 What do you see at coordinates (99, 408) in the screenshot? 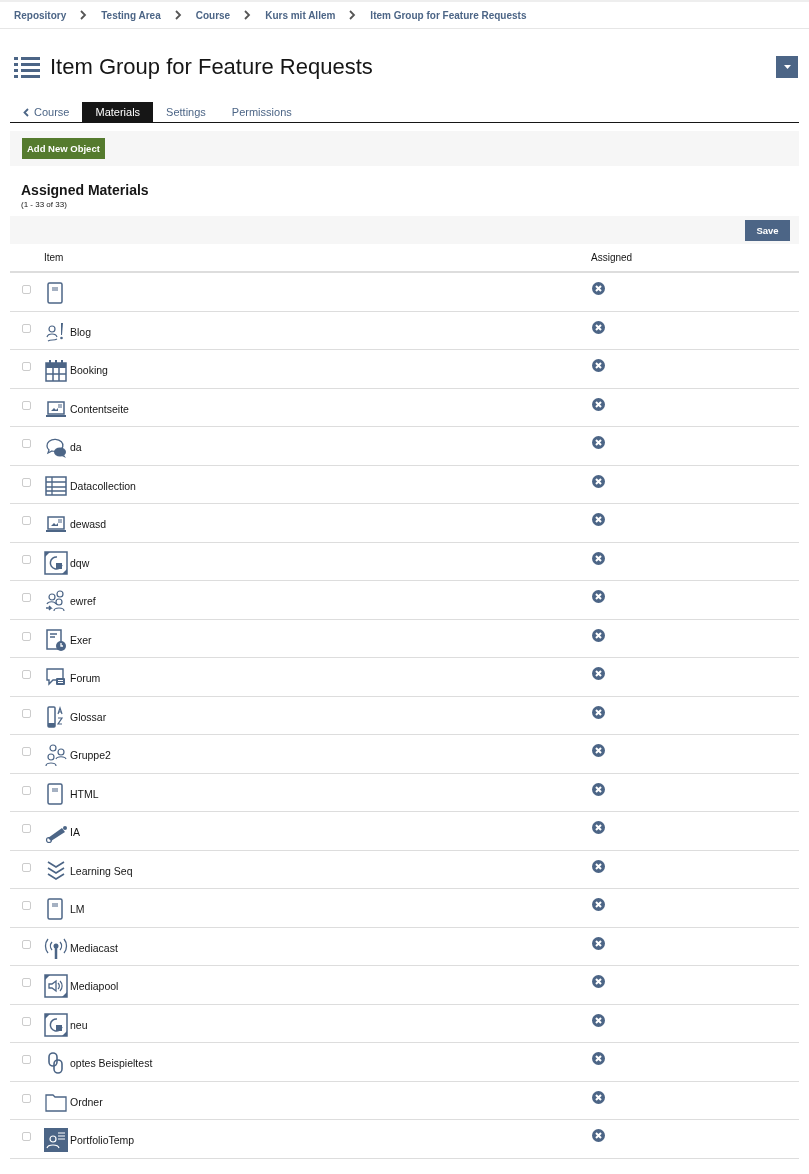
I see `item-title: Contentseite` at bounding box center [99, 408].